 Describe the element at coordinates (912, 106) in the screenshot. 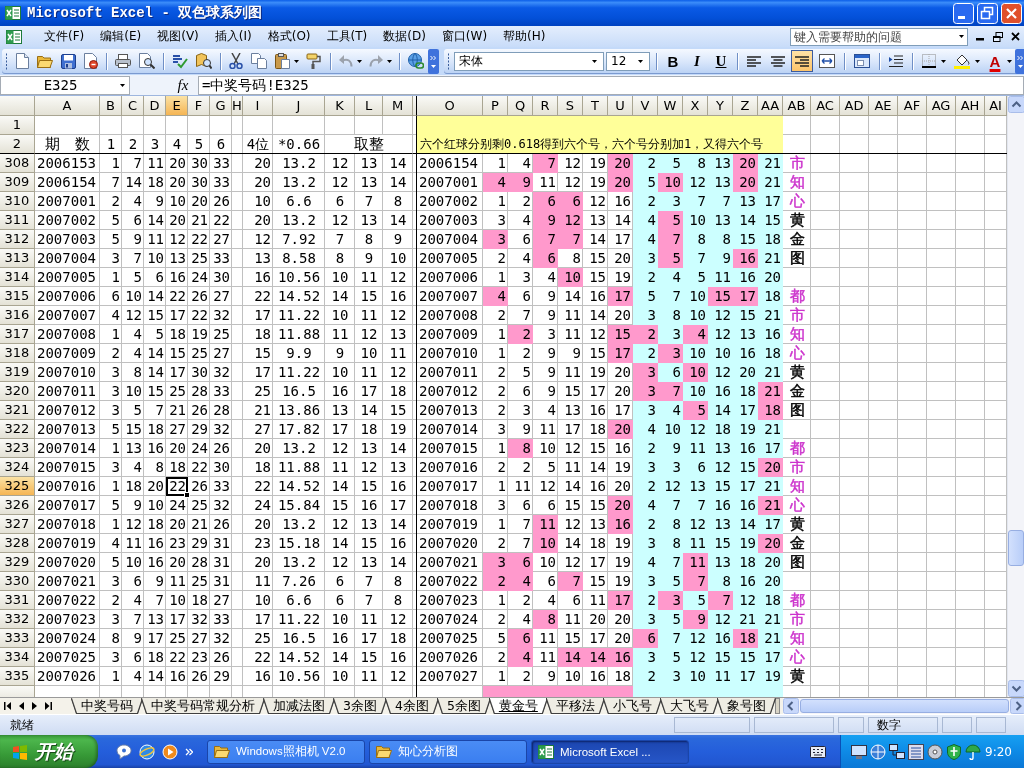

I see `column-header: AF` at that location.